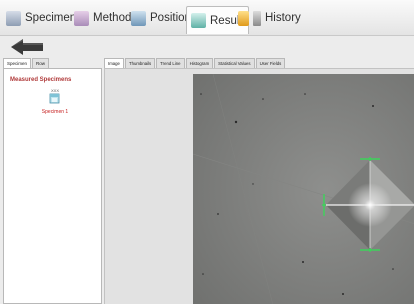  I want to click on back-arrow-icon, so click(27, 47).